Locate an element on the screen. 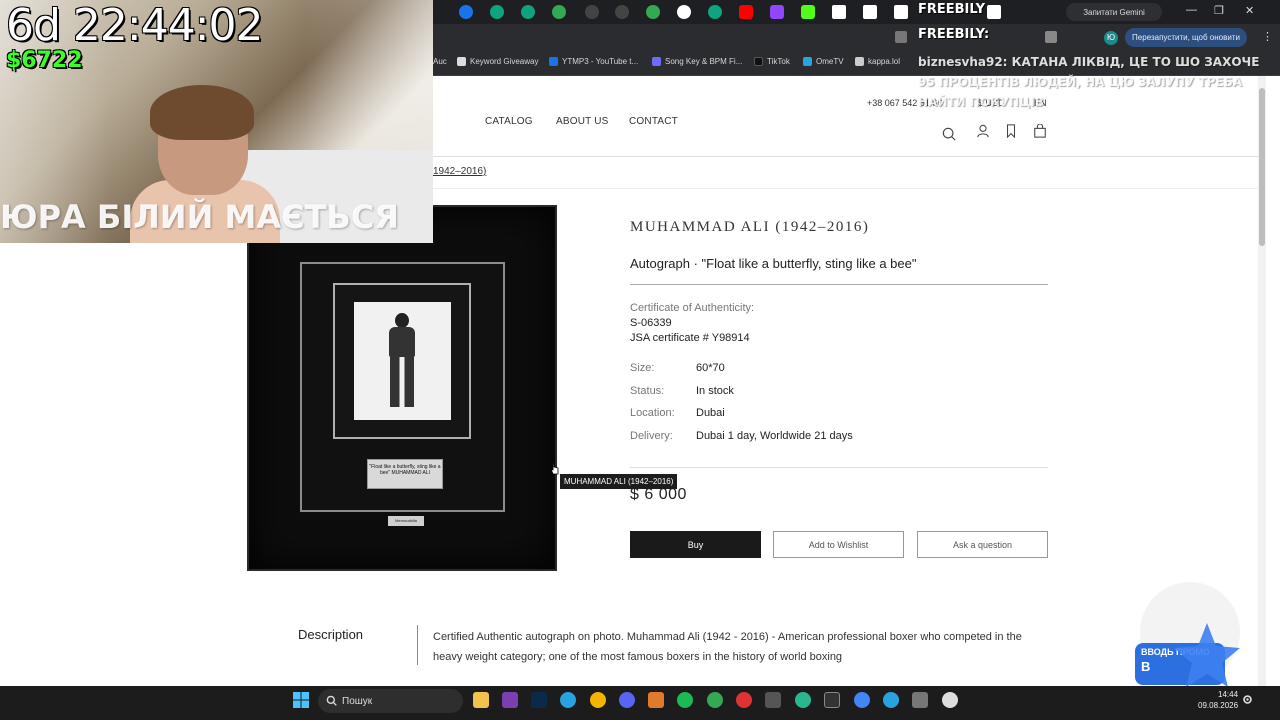 This screenshot has width=1280, height=720. extensions-icon is located at coordinates (1051, 37).